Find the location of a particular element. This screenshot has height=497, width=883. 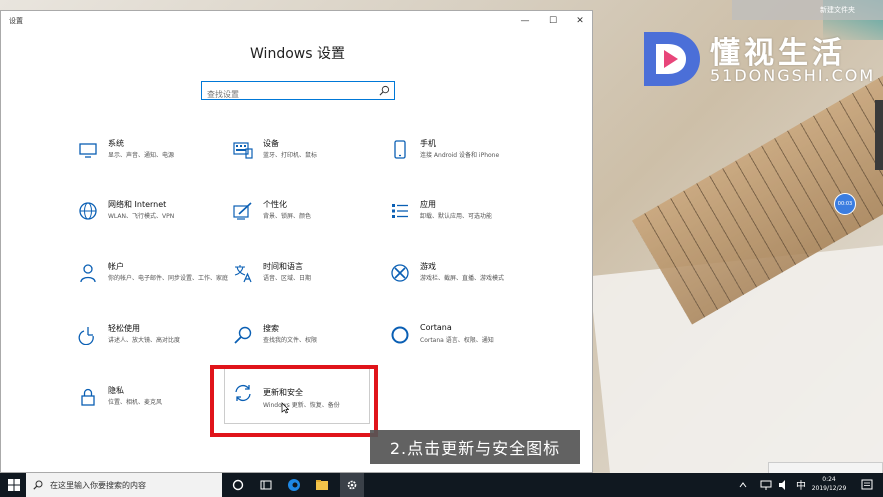

tile-desc: 查找我的文件、权限 is located at coordinates (290, 340).